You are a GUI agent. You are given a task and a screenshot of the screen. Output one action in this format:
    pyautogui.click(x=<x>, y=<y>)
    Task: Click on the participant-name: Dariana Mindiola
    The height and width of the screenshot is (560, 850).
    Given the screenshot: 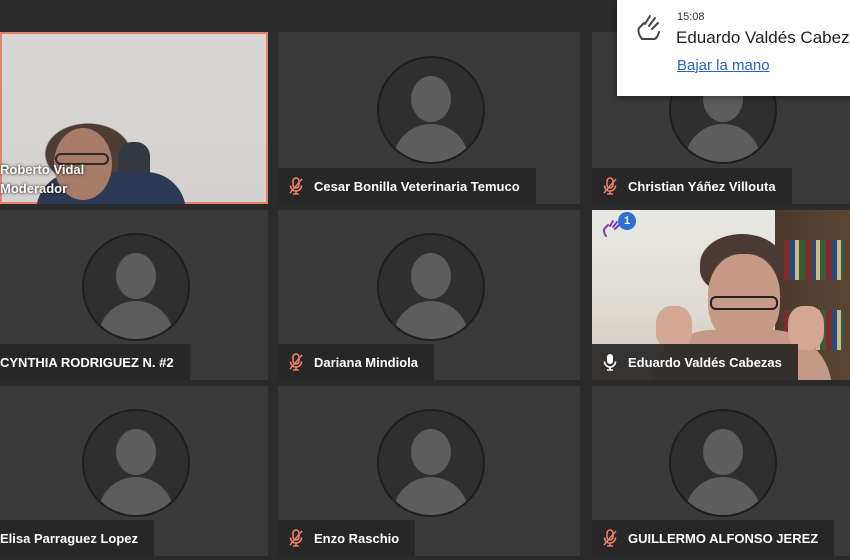 What is the action you would take?
    pyautogui.click(x=366, y=362)
    